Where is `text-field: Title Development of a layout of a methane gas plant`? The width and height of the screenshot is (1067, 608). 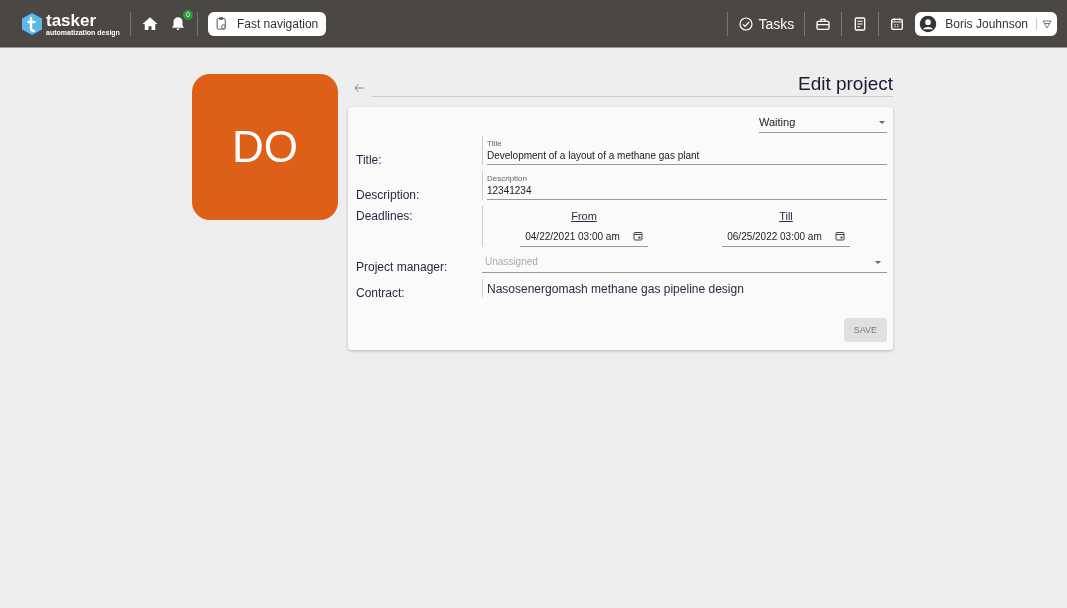
text-field: Title Development of a layout of a methane gas plant is located at coordinates (687, 150).